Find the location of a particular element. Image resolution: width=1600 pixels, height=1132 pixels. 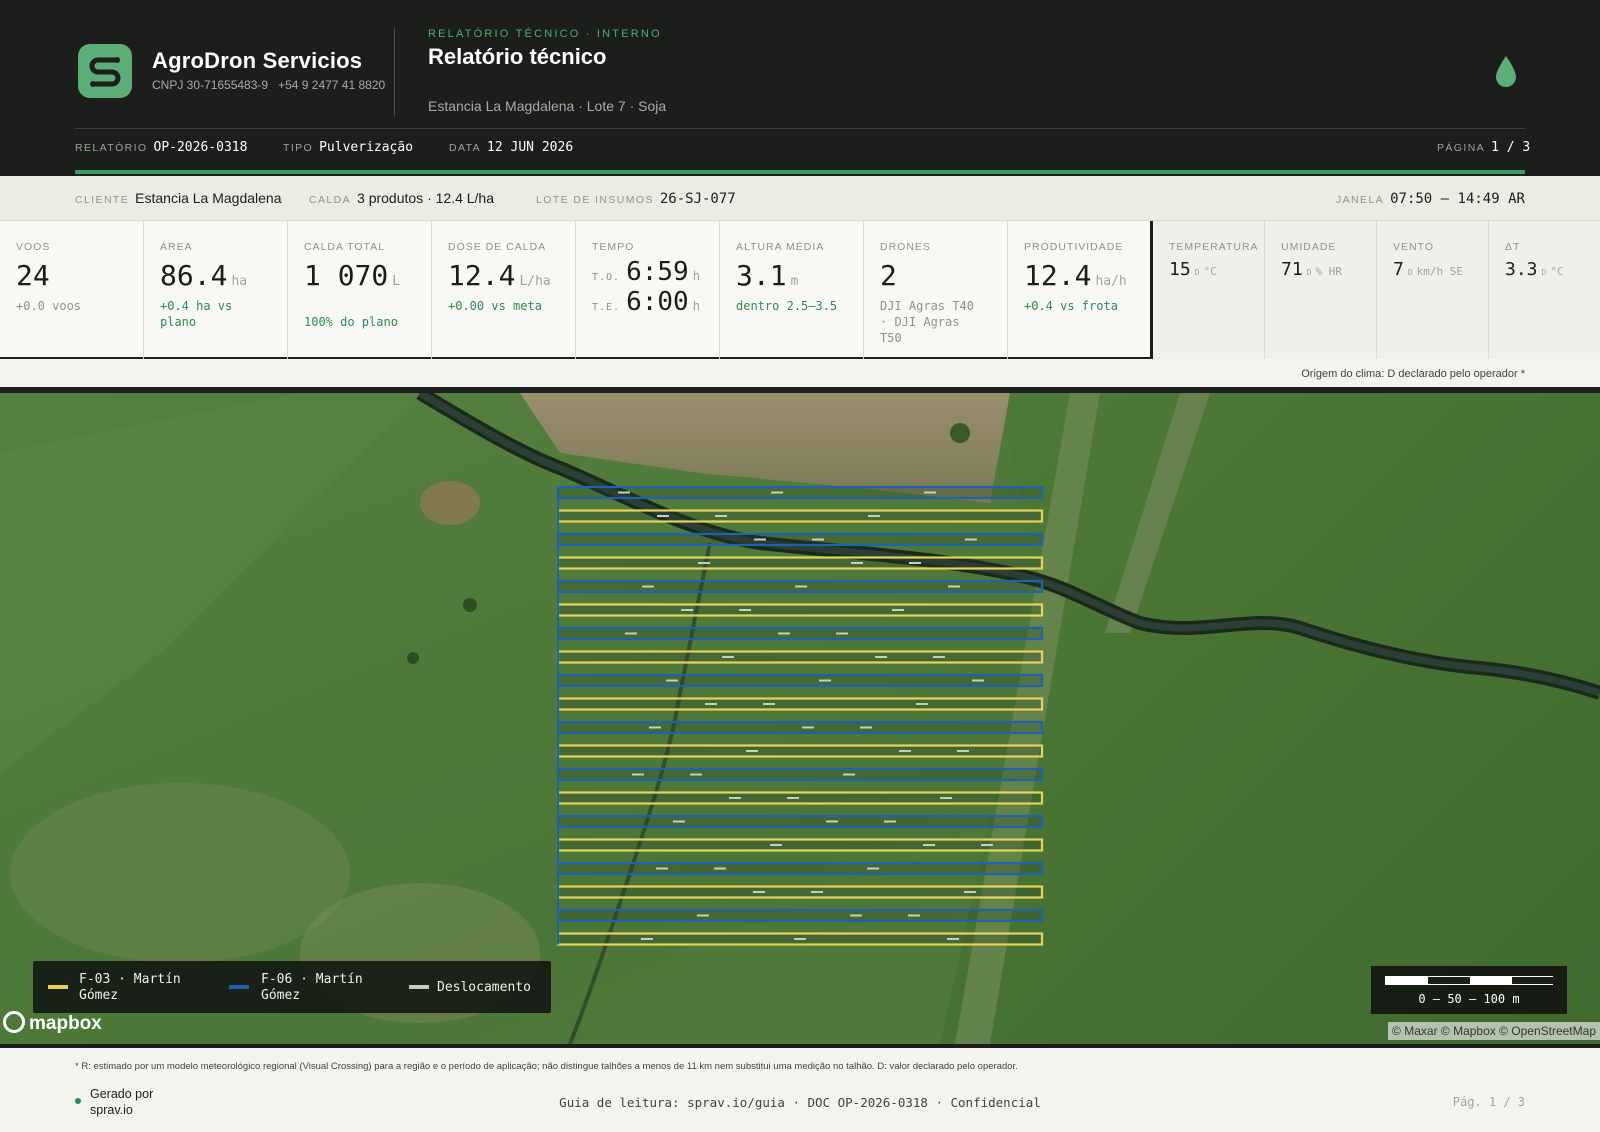

client-label: CLIENTE is located at coordinates (102, 200).